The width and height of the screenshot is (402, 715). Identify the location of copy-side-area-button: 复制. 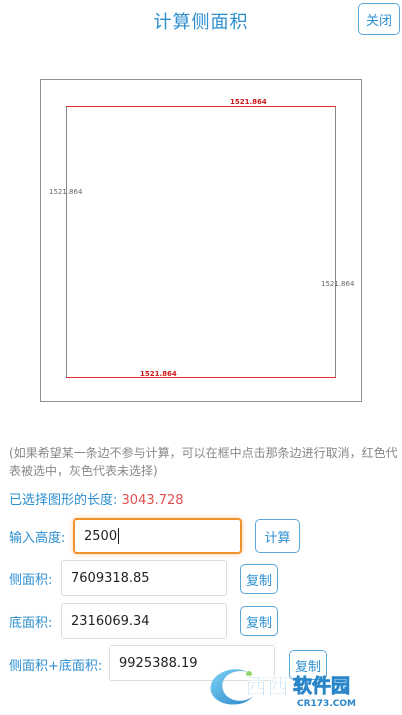
(259, 579).